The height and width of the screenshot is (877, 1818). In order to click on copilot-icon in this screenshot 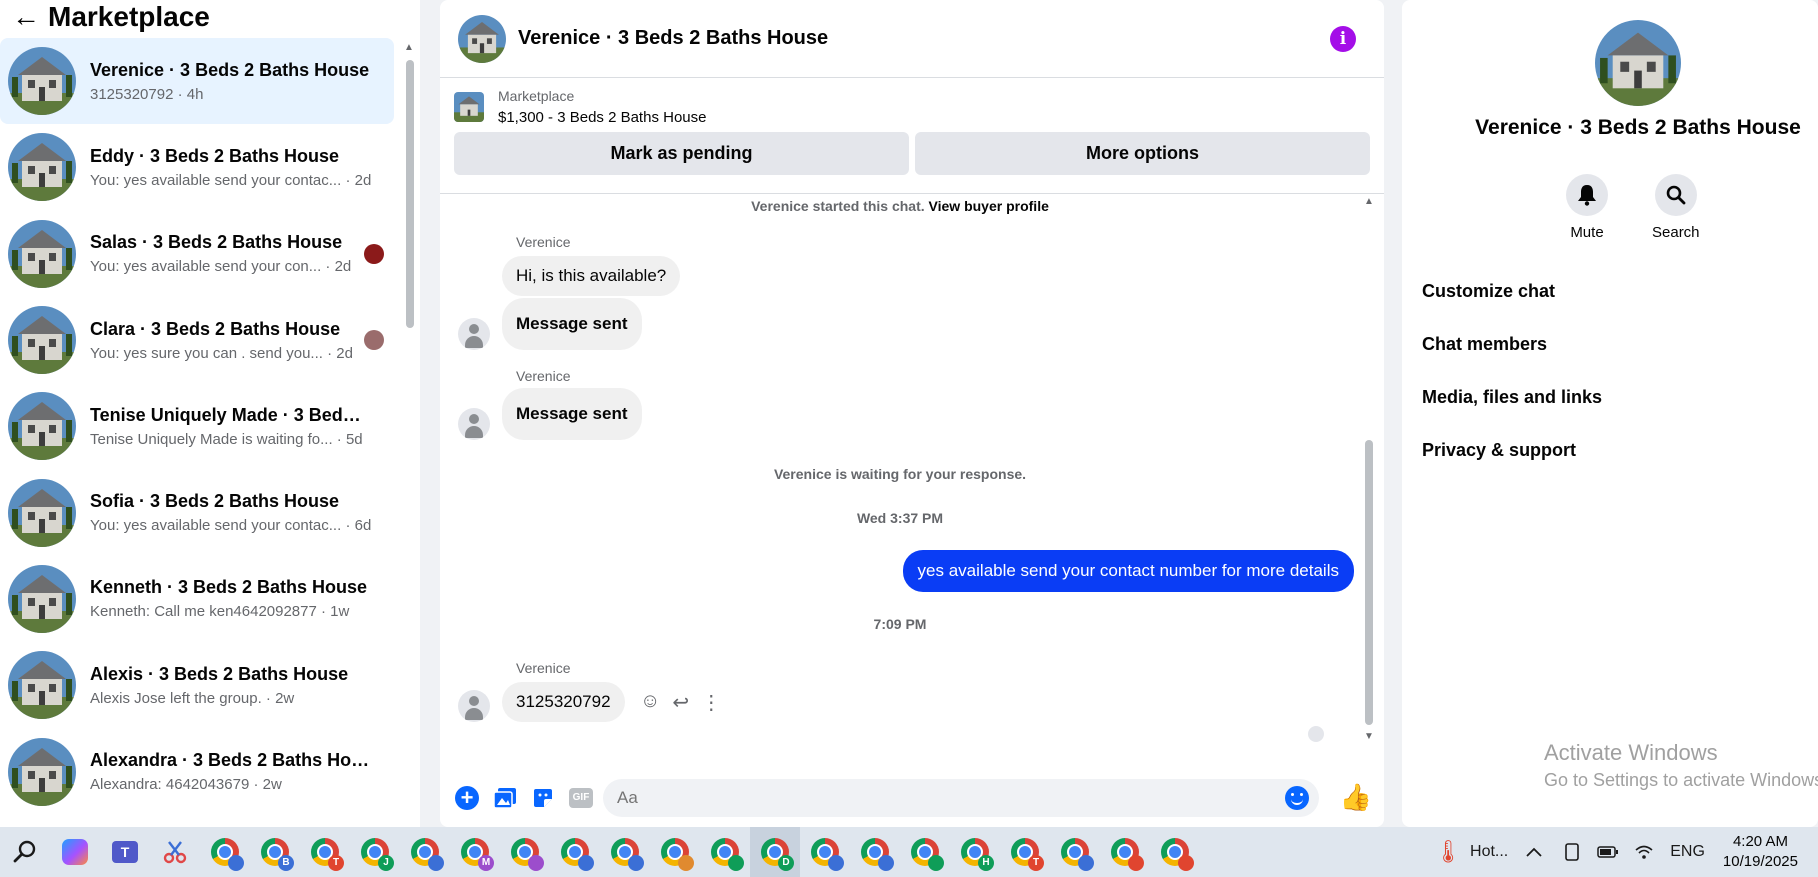, I will do `click(75, 852)`.